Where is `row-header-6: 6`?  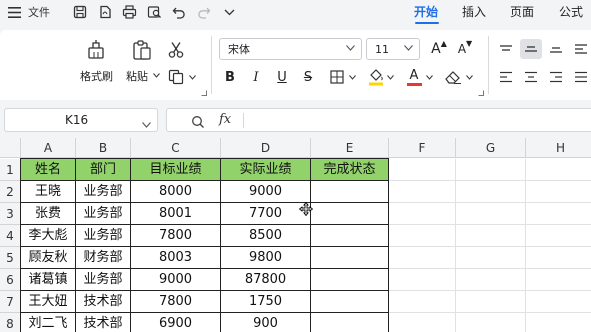 row-header-6: 6 is located at coordinates (10, 280).